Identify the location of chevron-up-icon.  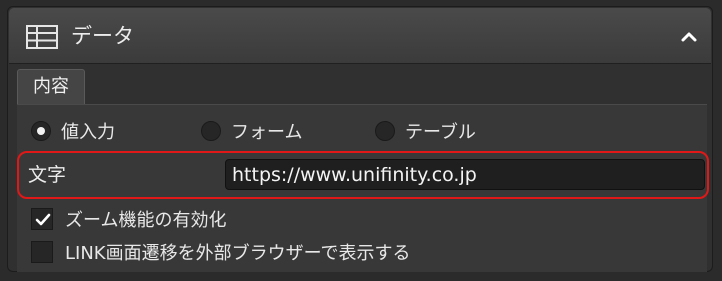
(689, 37).